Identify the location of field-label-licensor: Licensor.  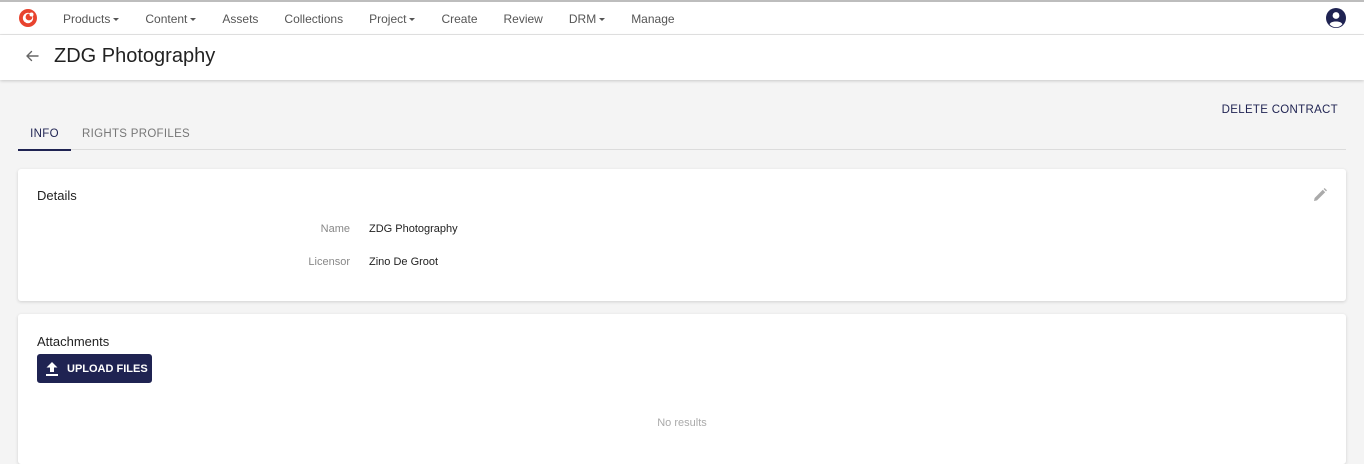
(329, 262).